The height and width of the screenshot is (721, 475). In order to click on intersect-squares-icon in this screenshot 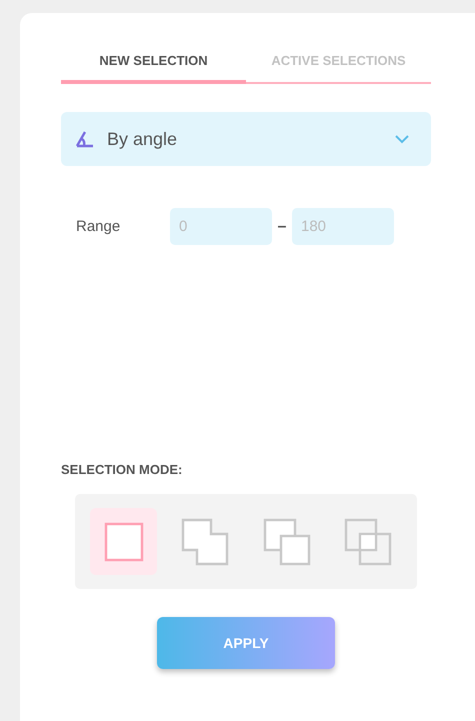, I will do `click(368, 542)`.